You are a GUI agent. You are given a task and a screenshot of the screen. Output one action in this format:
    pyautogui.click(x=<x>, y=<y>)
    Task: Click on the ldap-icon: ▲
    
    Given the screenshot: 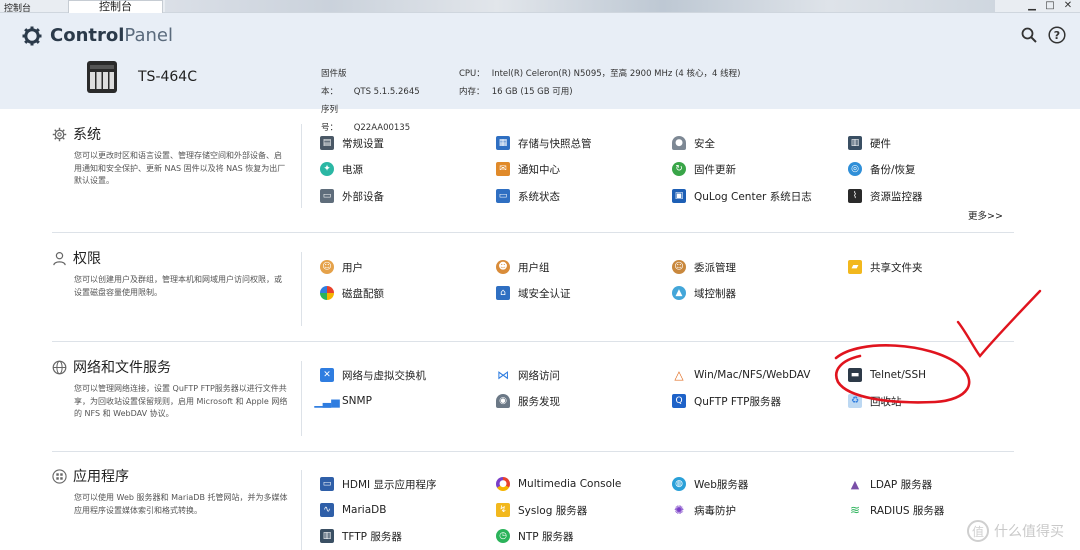 What is the action you would take?
    pyautogui.click(x=855, y=484)
    